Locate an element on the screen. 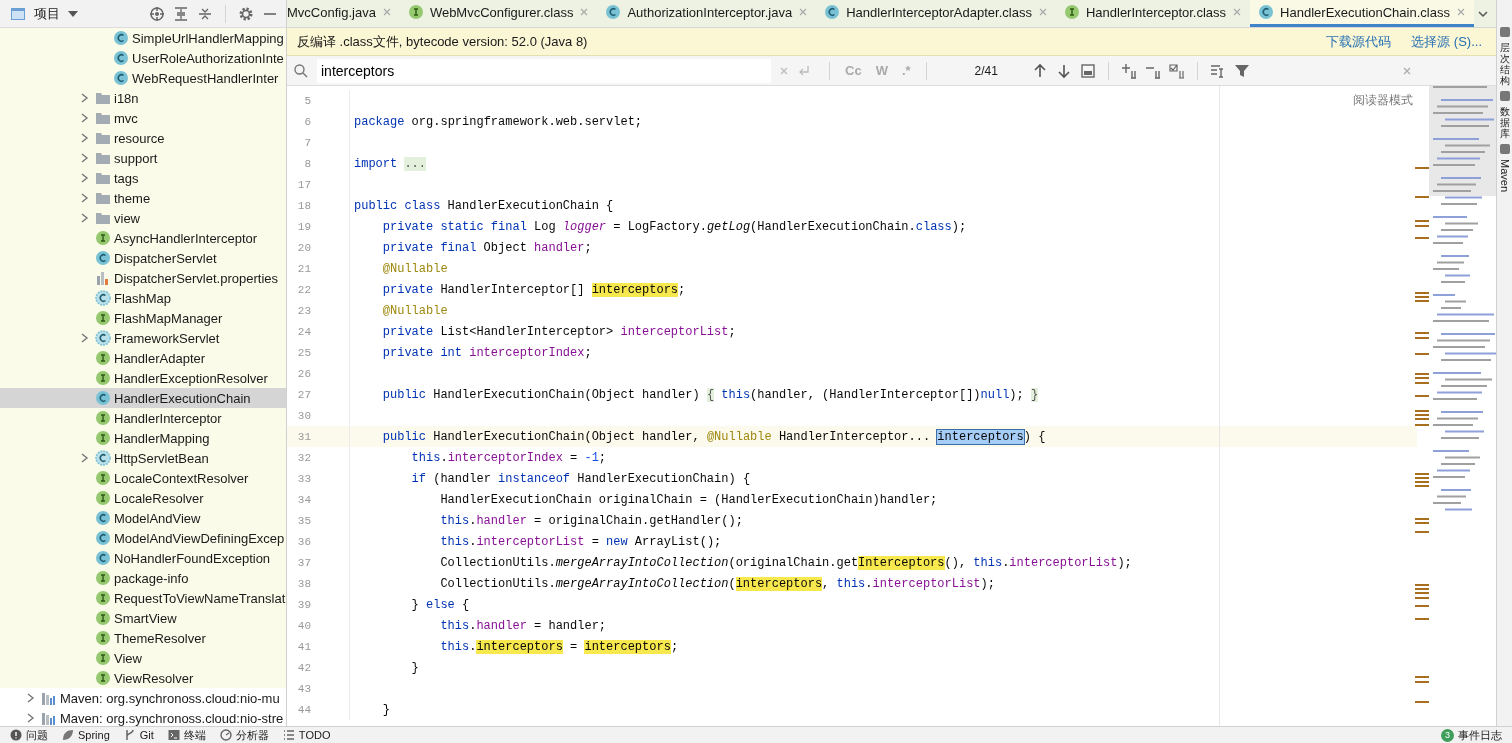  tree-item: i18n is located at coordinates (143, 98).